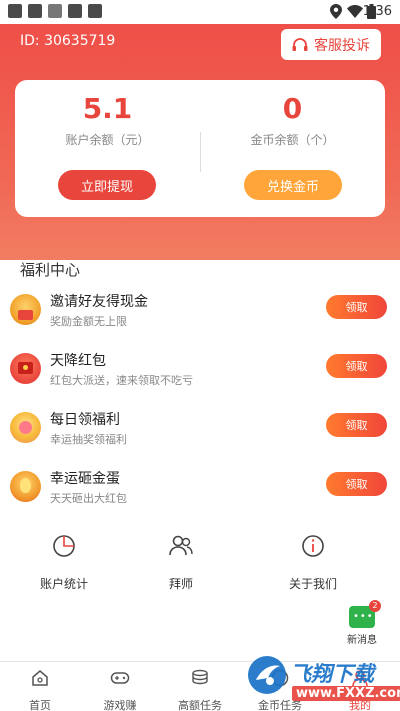  I want to click on user-id: ID: 30635719, so click(68, 41).